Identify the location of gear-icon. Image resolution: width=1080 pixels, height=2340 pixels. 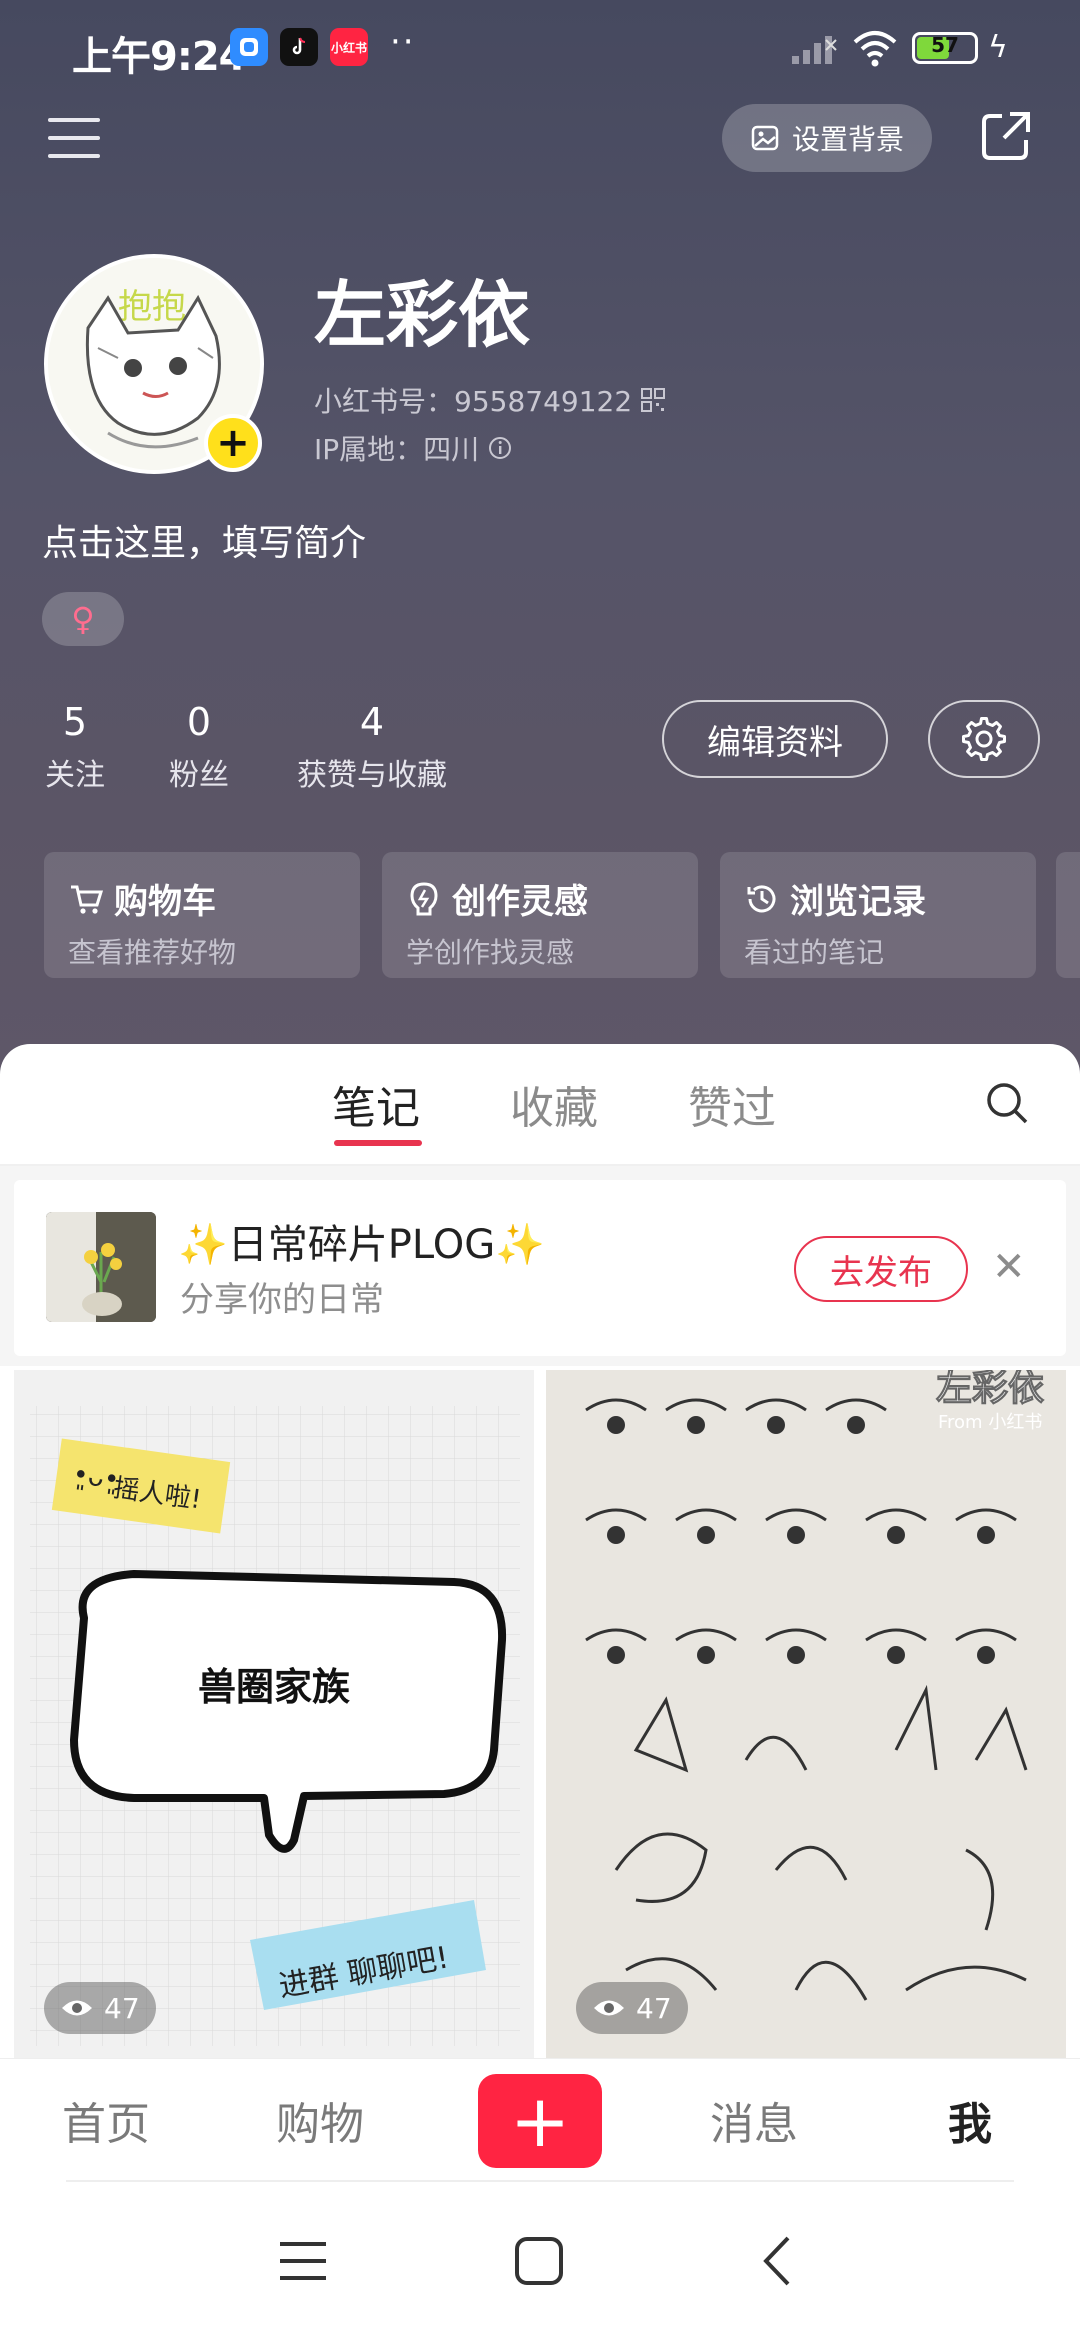
(984, 739).